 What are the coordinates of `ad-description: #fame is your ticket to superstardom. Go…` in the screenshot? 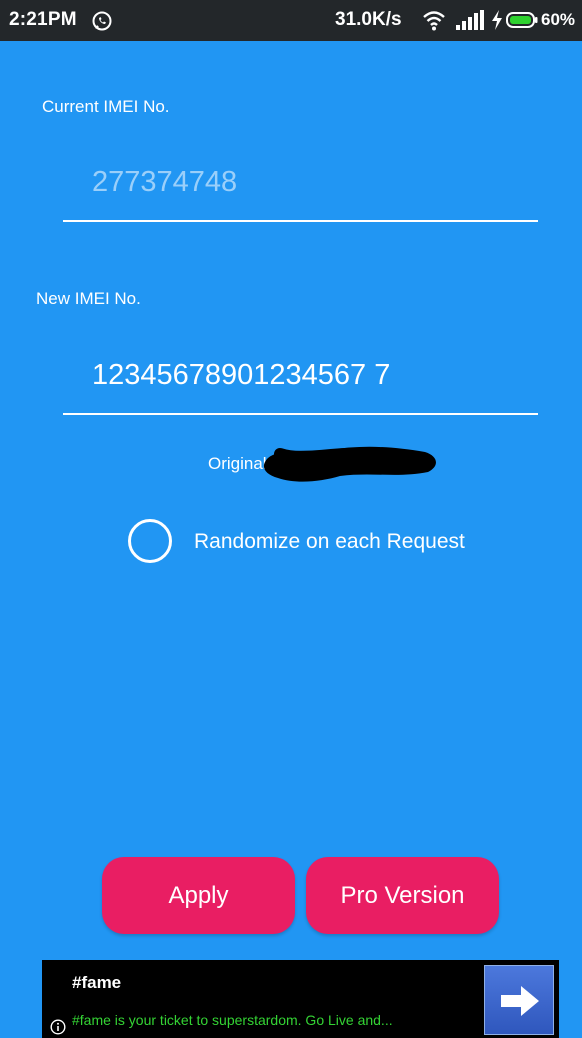 It's located at (232, 1020).